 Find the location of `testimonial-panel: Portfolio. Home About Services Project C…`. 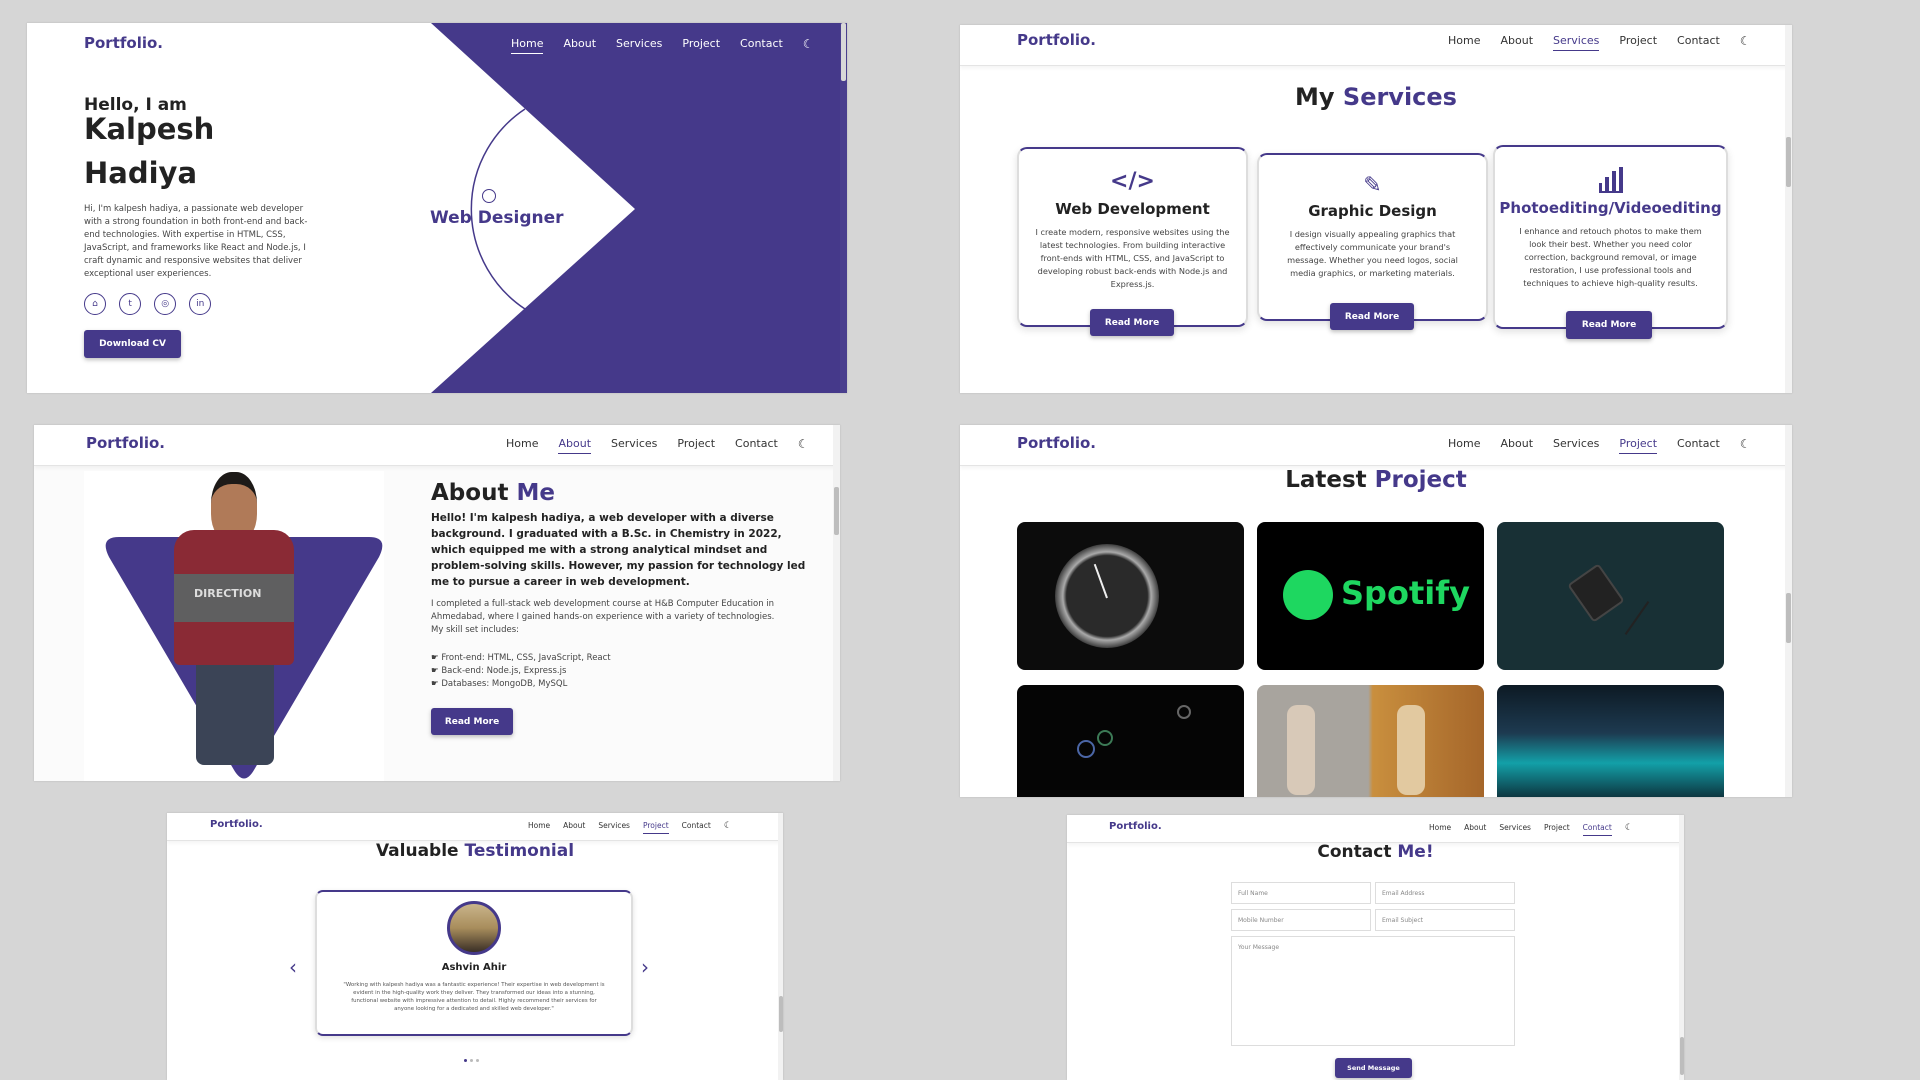

testimonial-panel: Portfolio. Home About Services Project C… is located at coordinates (475, 946).